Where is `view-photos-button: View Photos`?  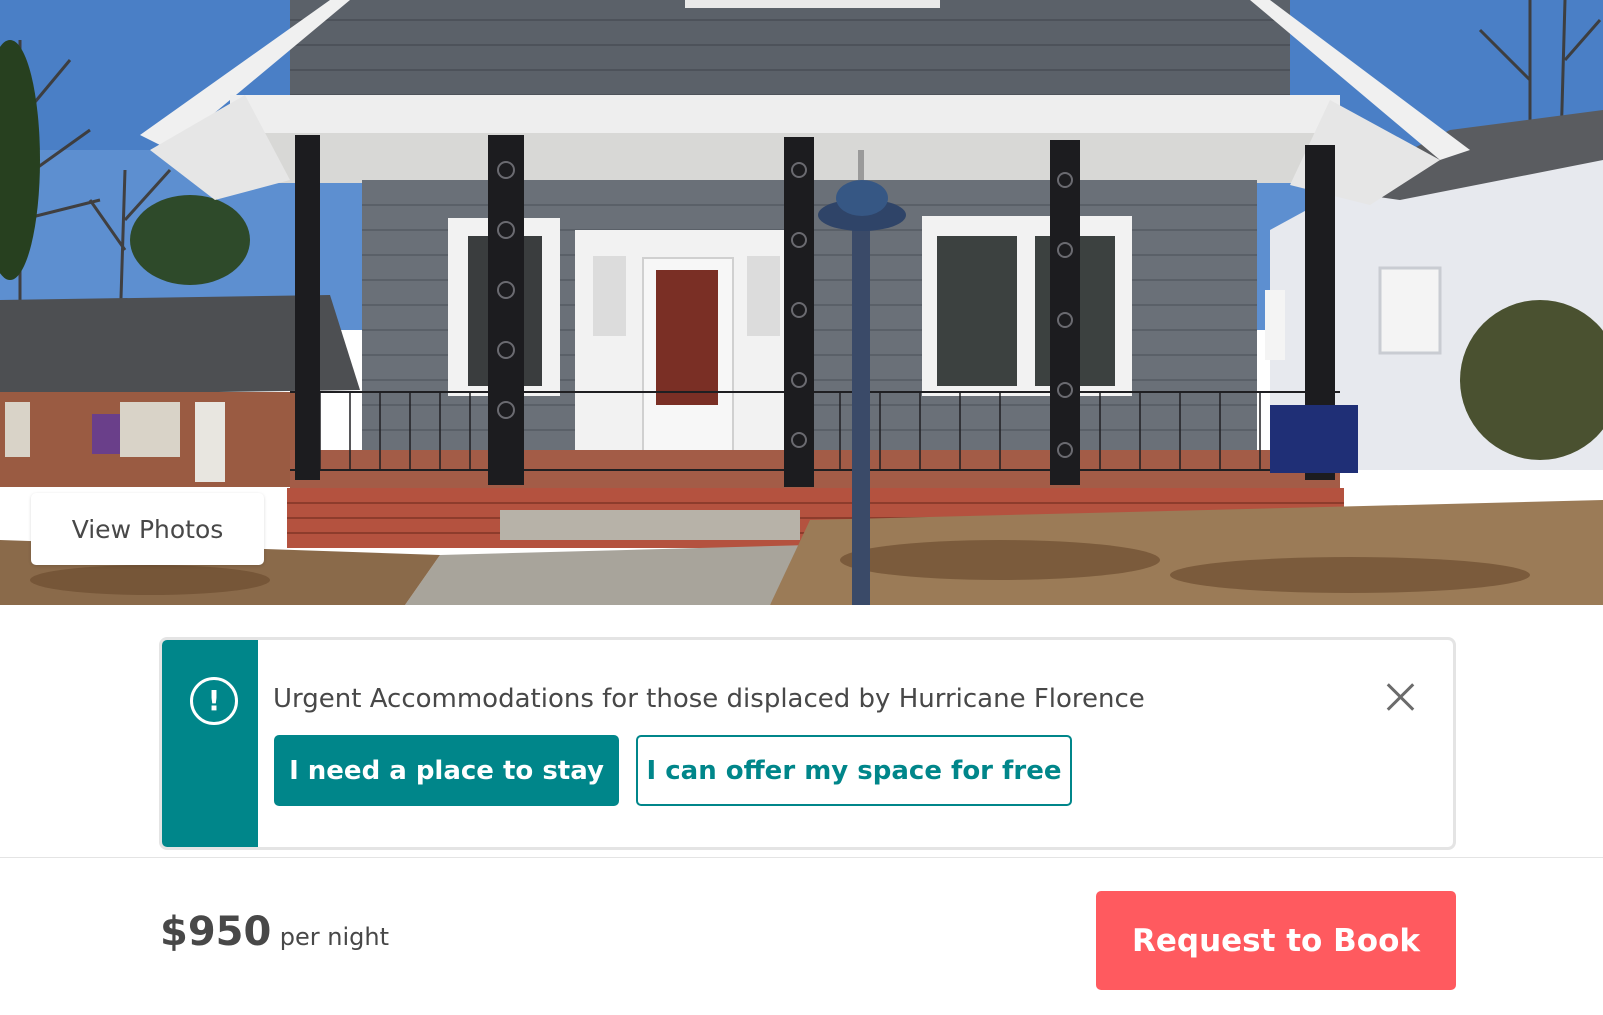
view-photos-button: View Photos is located at coordinates (147, 529).